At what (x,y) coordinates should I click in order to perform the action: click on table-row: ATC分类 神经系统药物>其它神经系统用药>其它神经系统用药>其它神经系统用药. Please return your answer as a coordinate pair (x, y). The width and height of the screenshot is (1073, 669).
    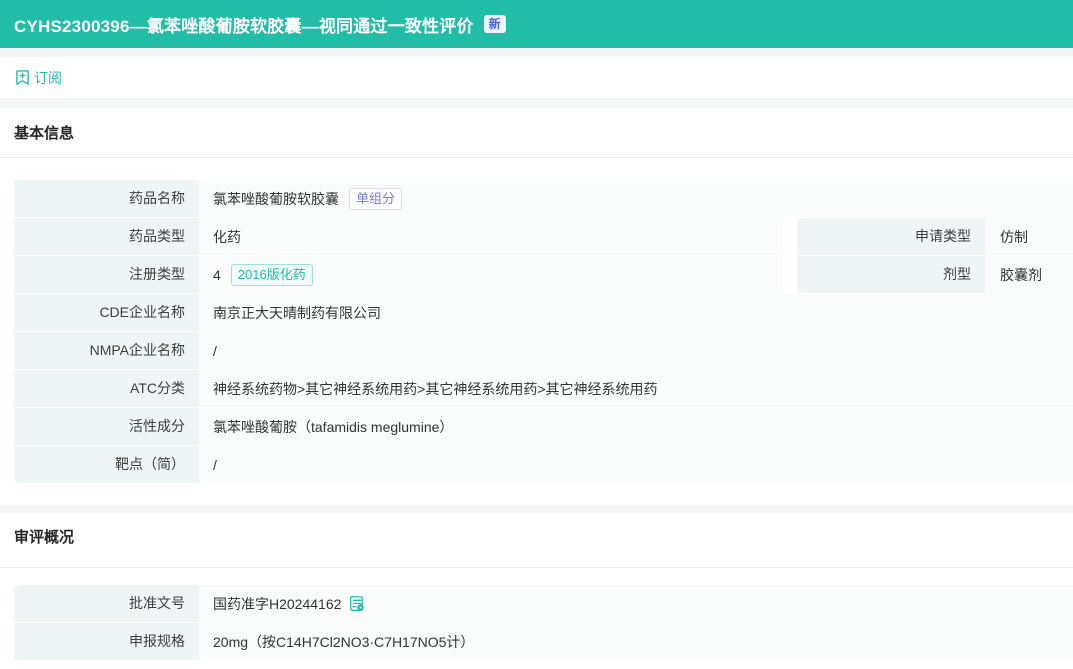
    Looking at the image, I should click on (543, 388).